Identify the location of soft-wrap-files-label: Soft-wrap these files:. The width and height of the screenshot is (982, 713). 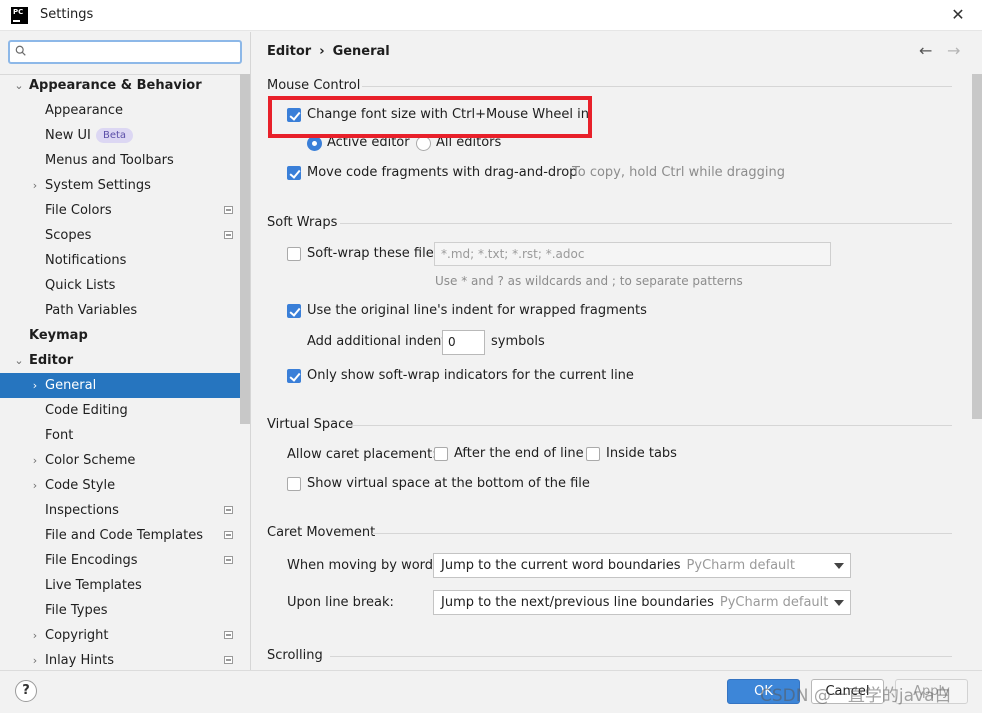
(376, 253).